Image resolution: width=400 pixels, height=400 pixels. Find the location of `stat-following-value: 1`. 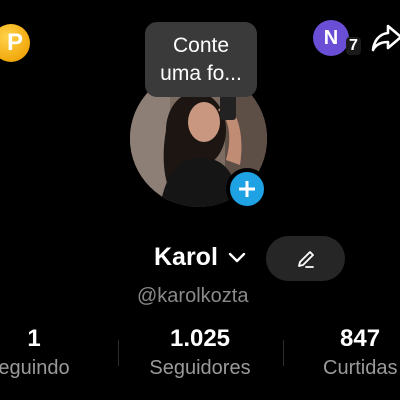

stat-following-value: 1 is located at coordinates (34, 338).